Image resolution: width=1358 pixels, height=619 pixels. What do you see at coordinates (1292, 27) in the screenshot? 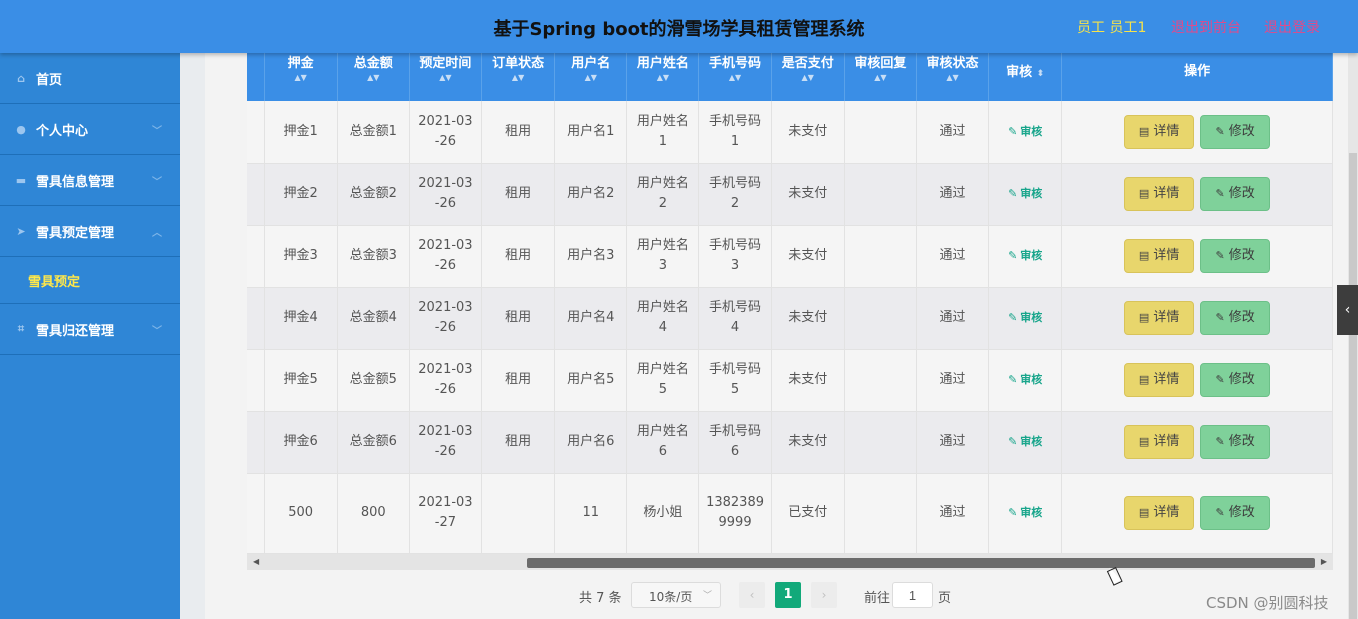
I see `logout-link: 退出登录` at bounding box center [1292, 27].